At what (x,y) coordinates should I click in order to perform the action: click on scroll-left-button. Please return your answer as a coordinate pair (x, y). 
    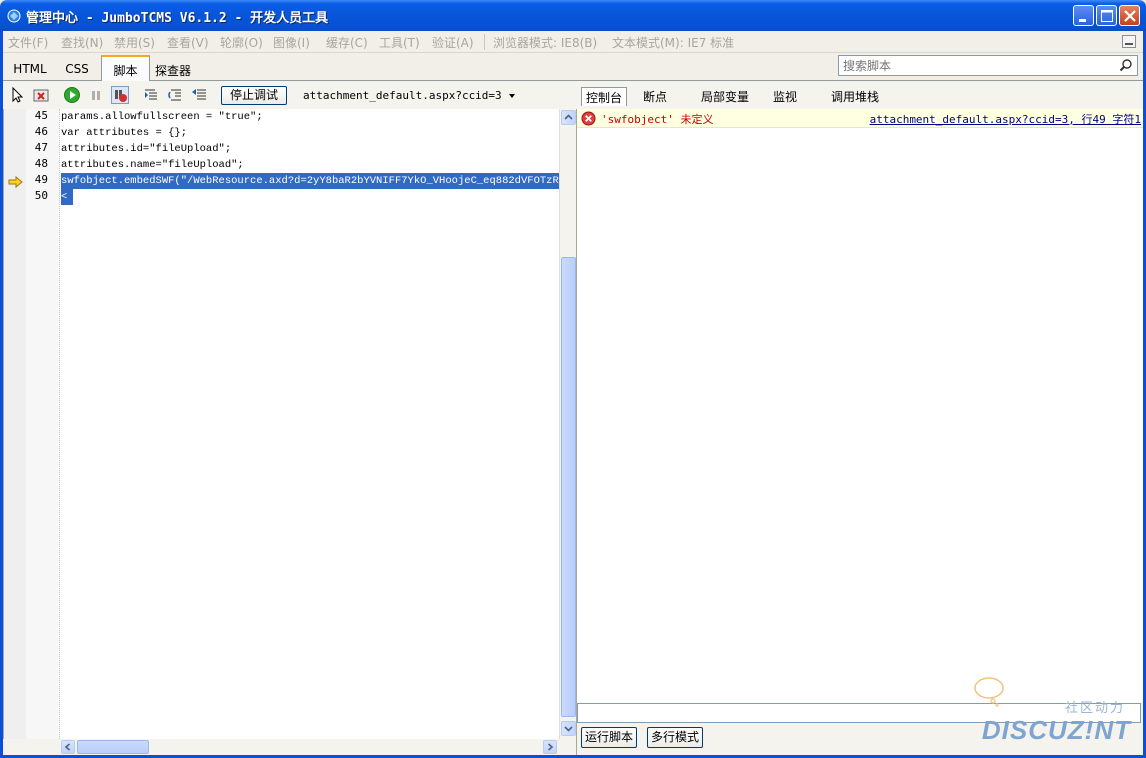
    Looking at the image, I should click on (68, 747).